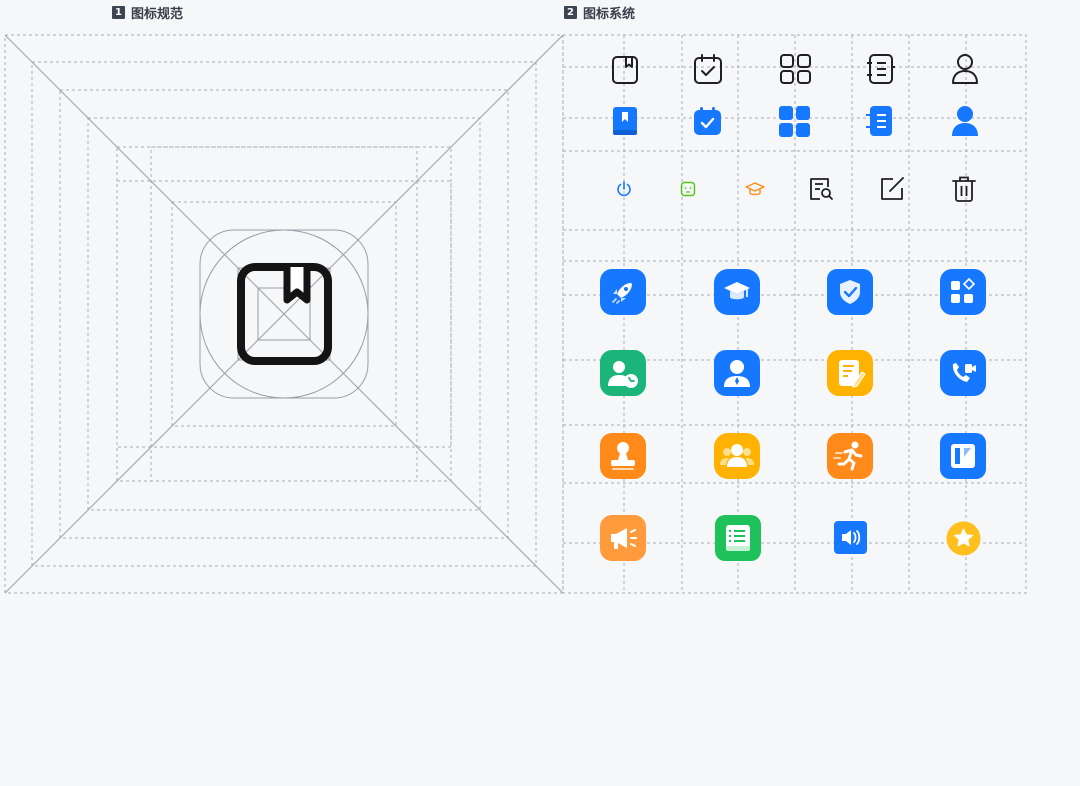  I want to click on user-outline-icon, so click(965, 69).